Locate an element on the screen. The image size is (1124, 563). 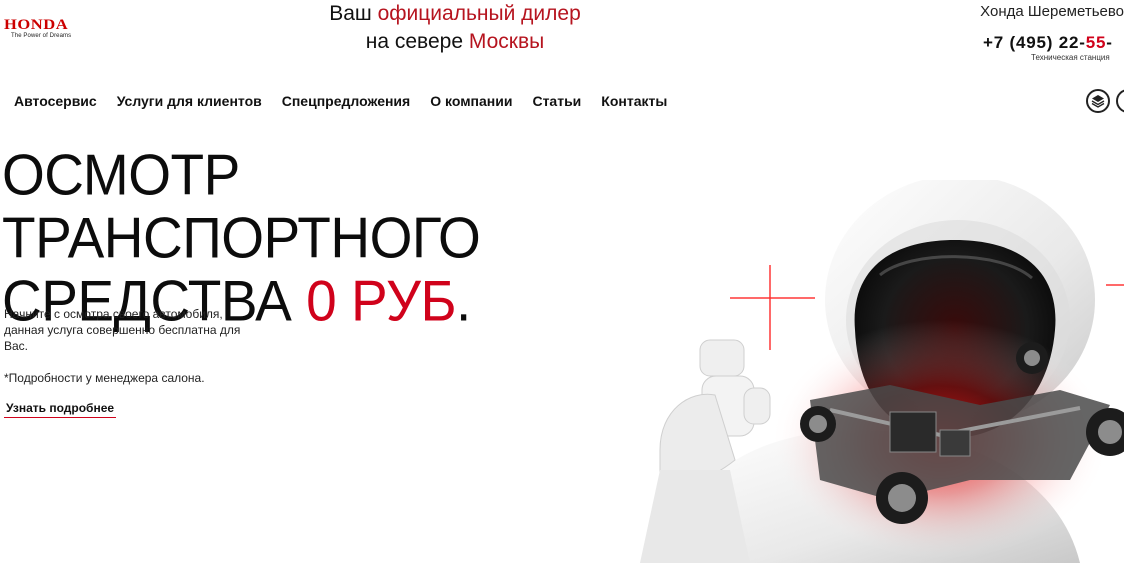
logo-wordmark: HONDA is located at coordinates (36, 25).